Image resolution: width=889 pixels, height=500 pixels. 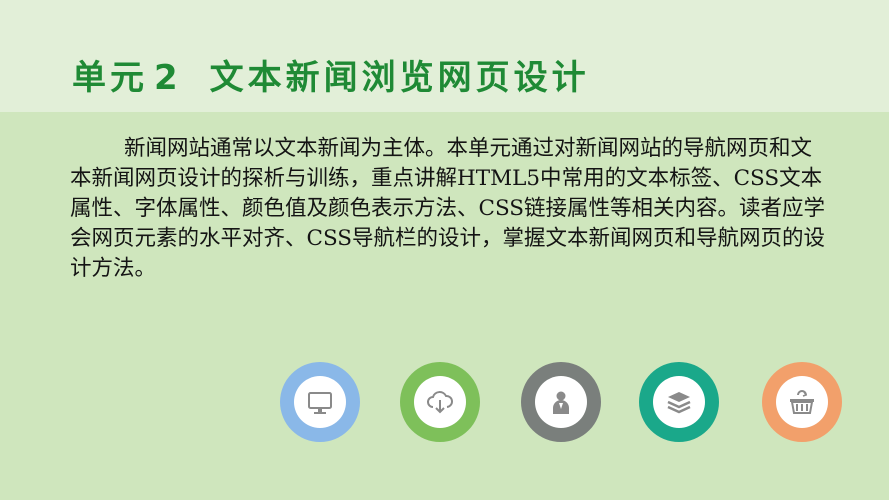 I want to click on title-unit: 单元, so click(x=110, y=78).